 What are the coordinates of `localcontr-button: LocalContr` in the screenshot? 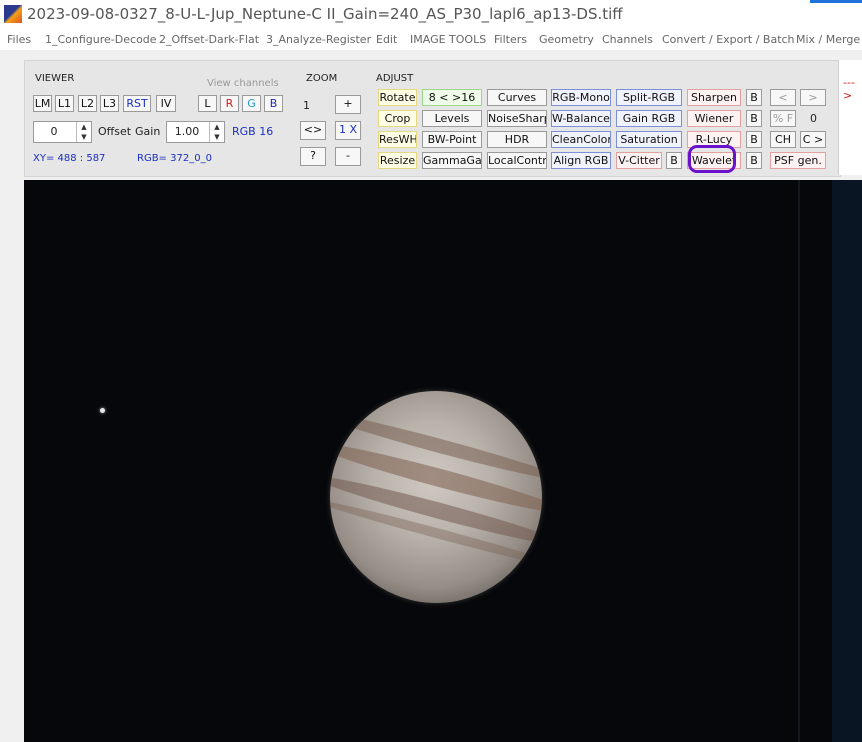 It's located at (517, 160).